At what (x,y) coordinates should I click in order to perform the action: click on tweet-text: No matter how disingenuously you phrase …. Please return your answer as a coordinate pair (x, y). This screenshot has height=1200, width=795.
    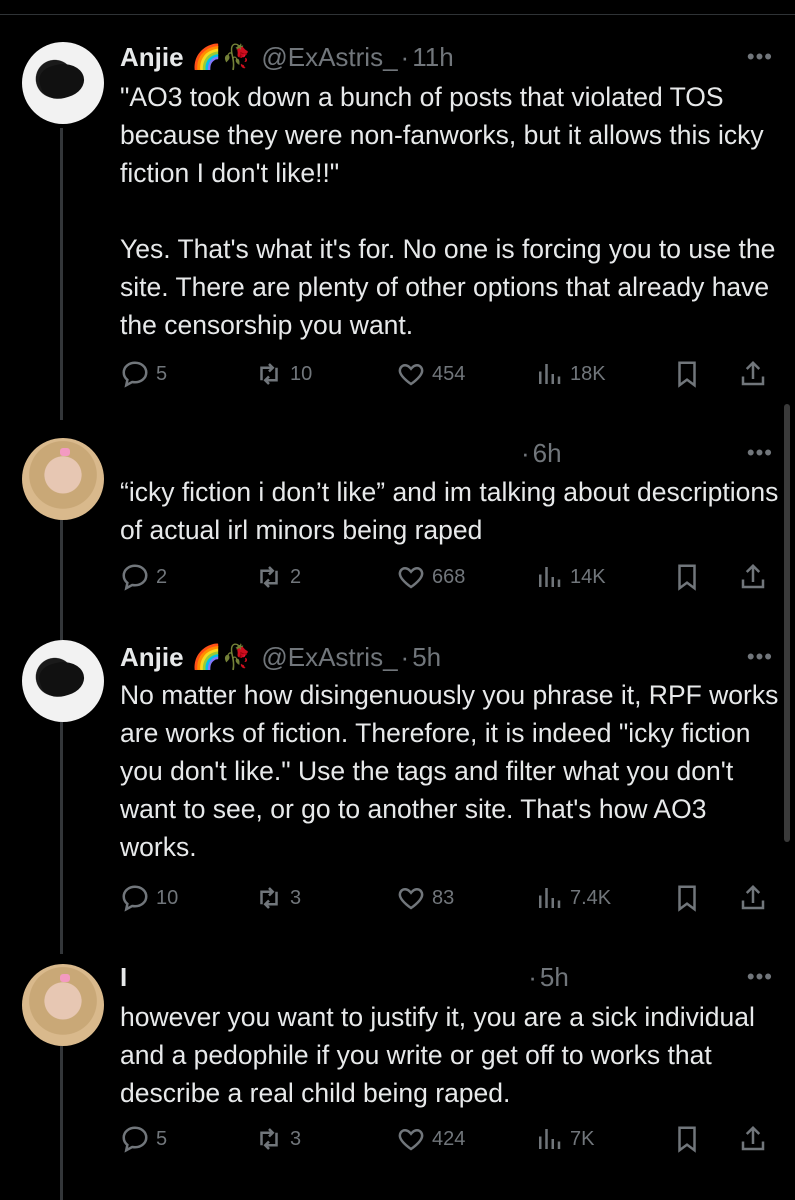
    Looking at the image, I should click on (453, 771).